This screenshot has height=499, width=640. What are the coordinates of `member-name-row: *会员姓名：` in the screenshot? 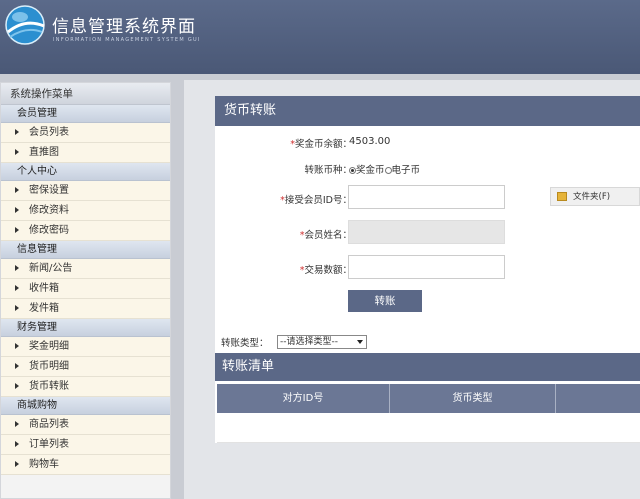 It's located at (427, 232).